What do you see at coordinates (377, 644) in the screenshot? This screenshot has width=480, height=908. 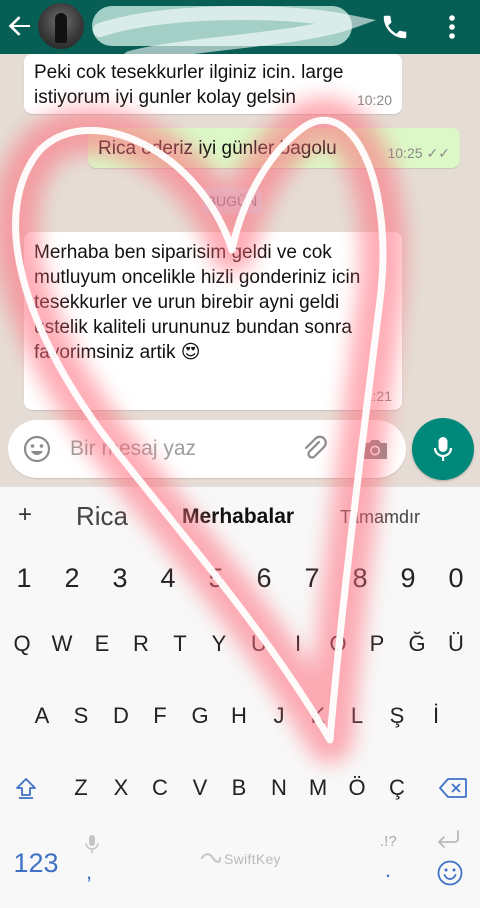 I see `key-p: P` at bounding box center [377, 644].